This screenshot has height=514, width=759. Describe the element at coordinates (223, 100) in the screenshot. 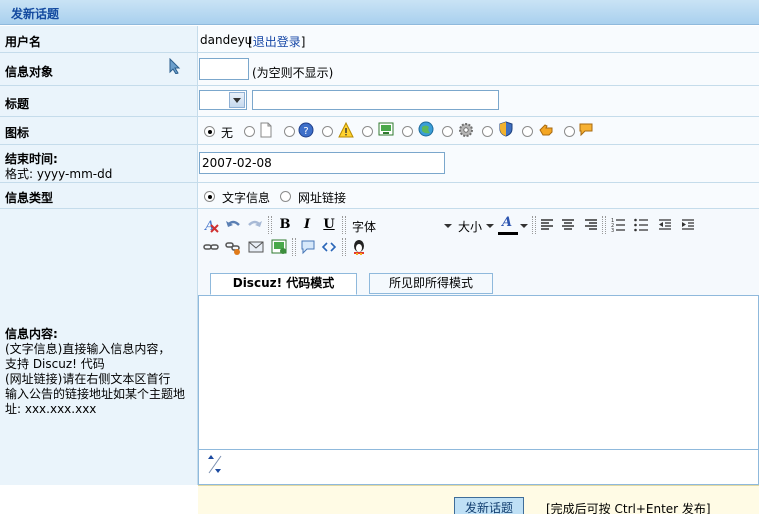

I see `subject-prefix-select` at that location.